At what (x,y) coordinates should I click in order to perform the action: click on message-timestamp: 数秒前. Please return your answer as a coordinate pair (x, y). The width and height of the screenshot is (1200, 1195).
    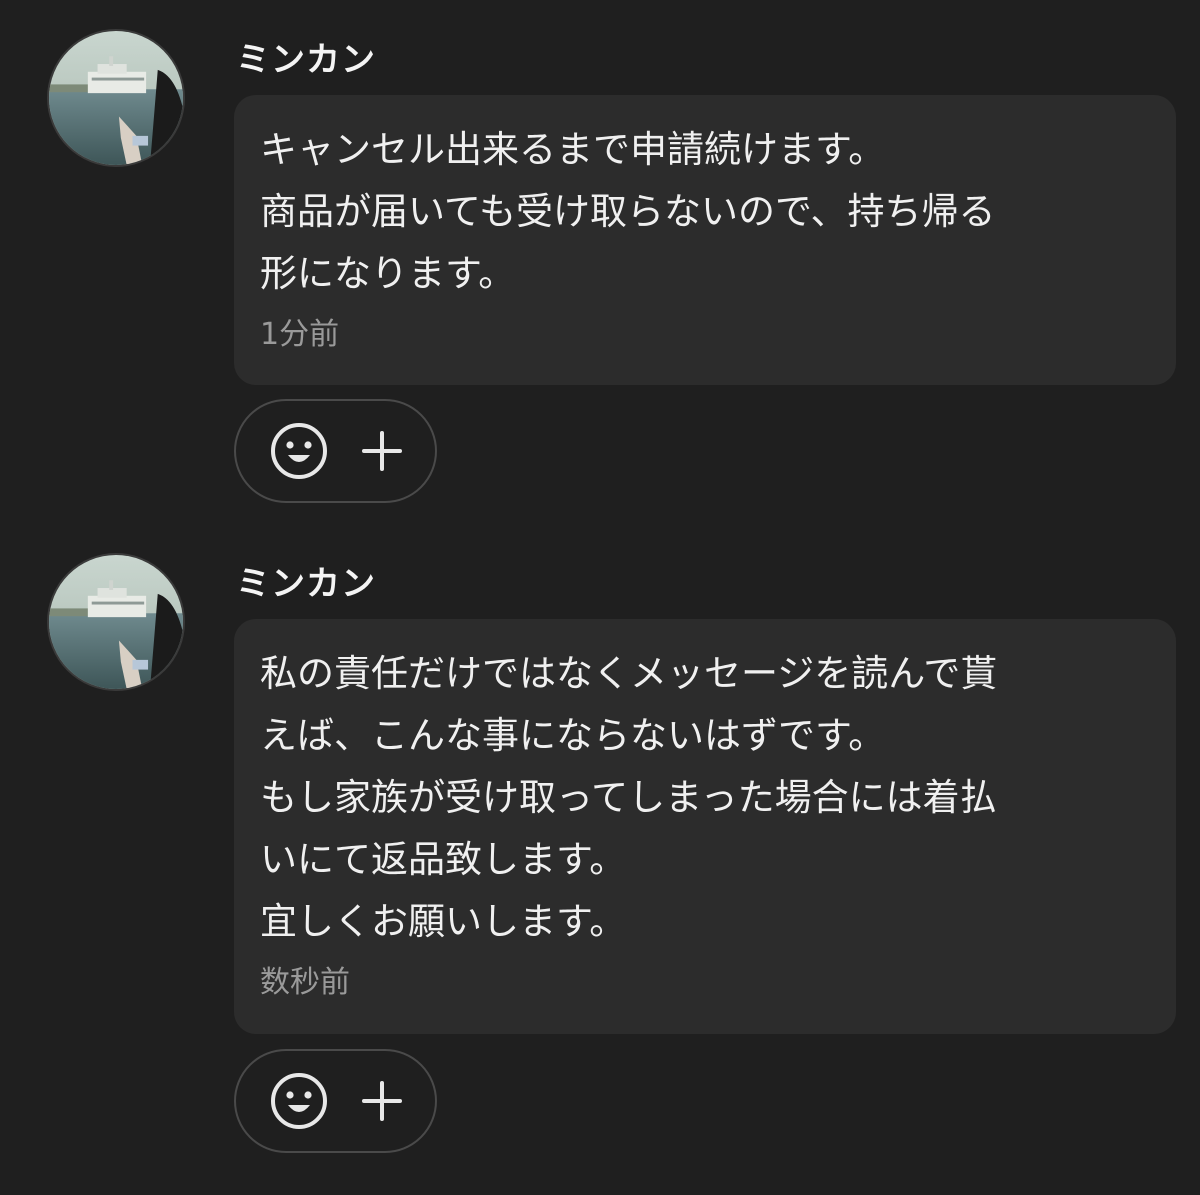
    Looking at the image, I should click on (305, 982).